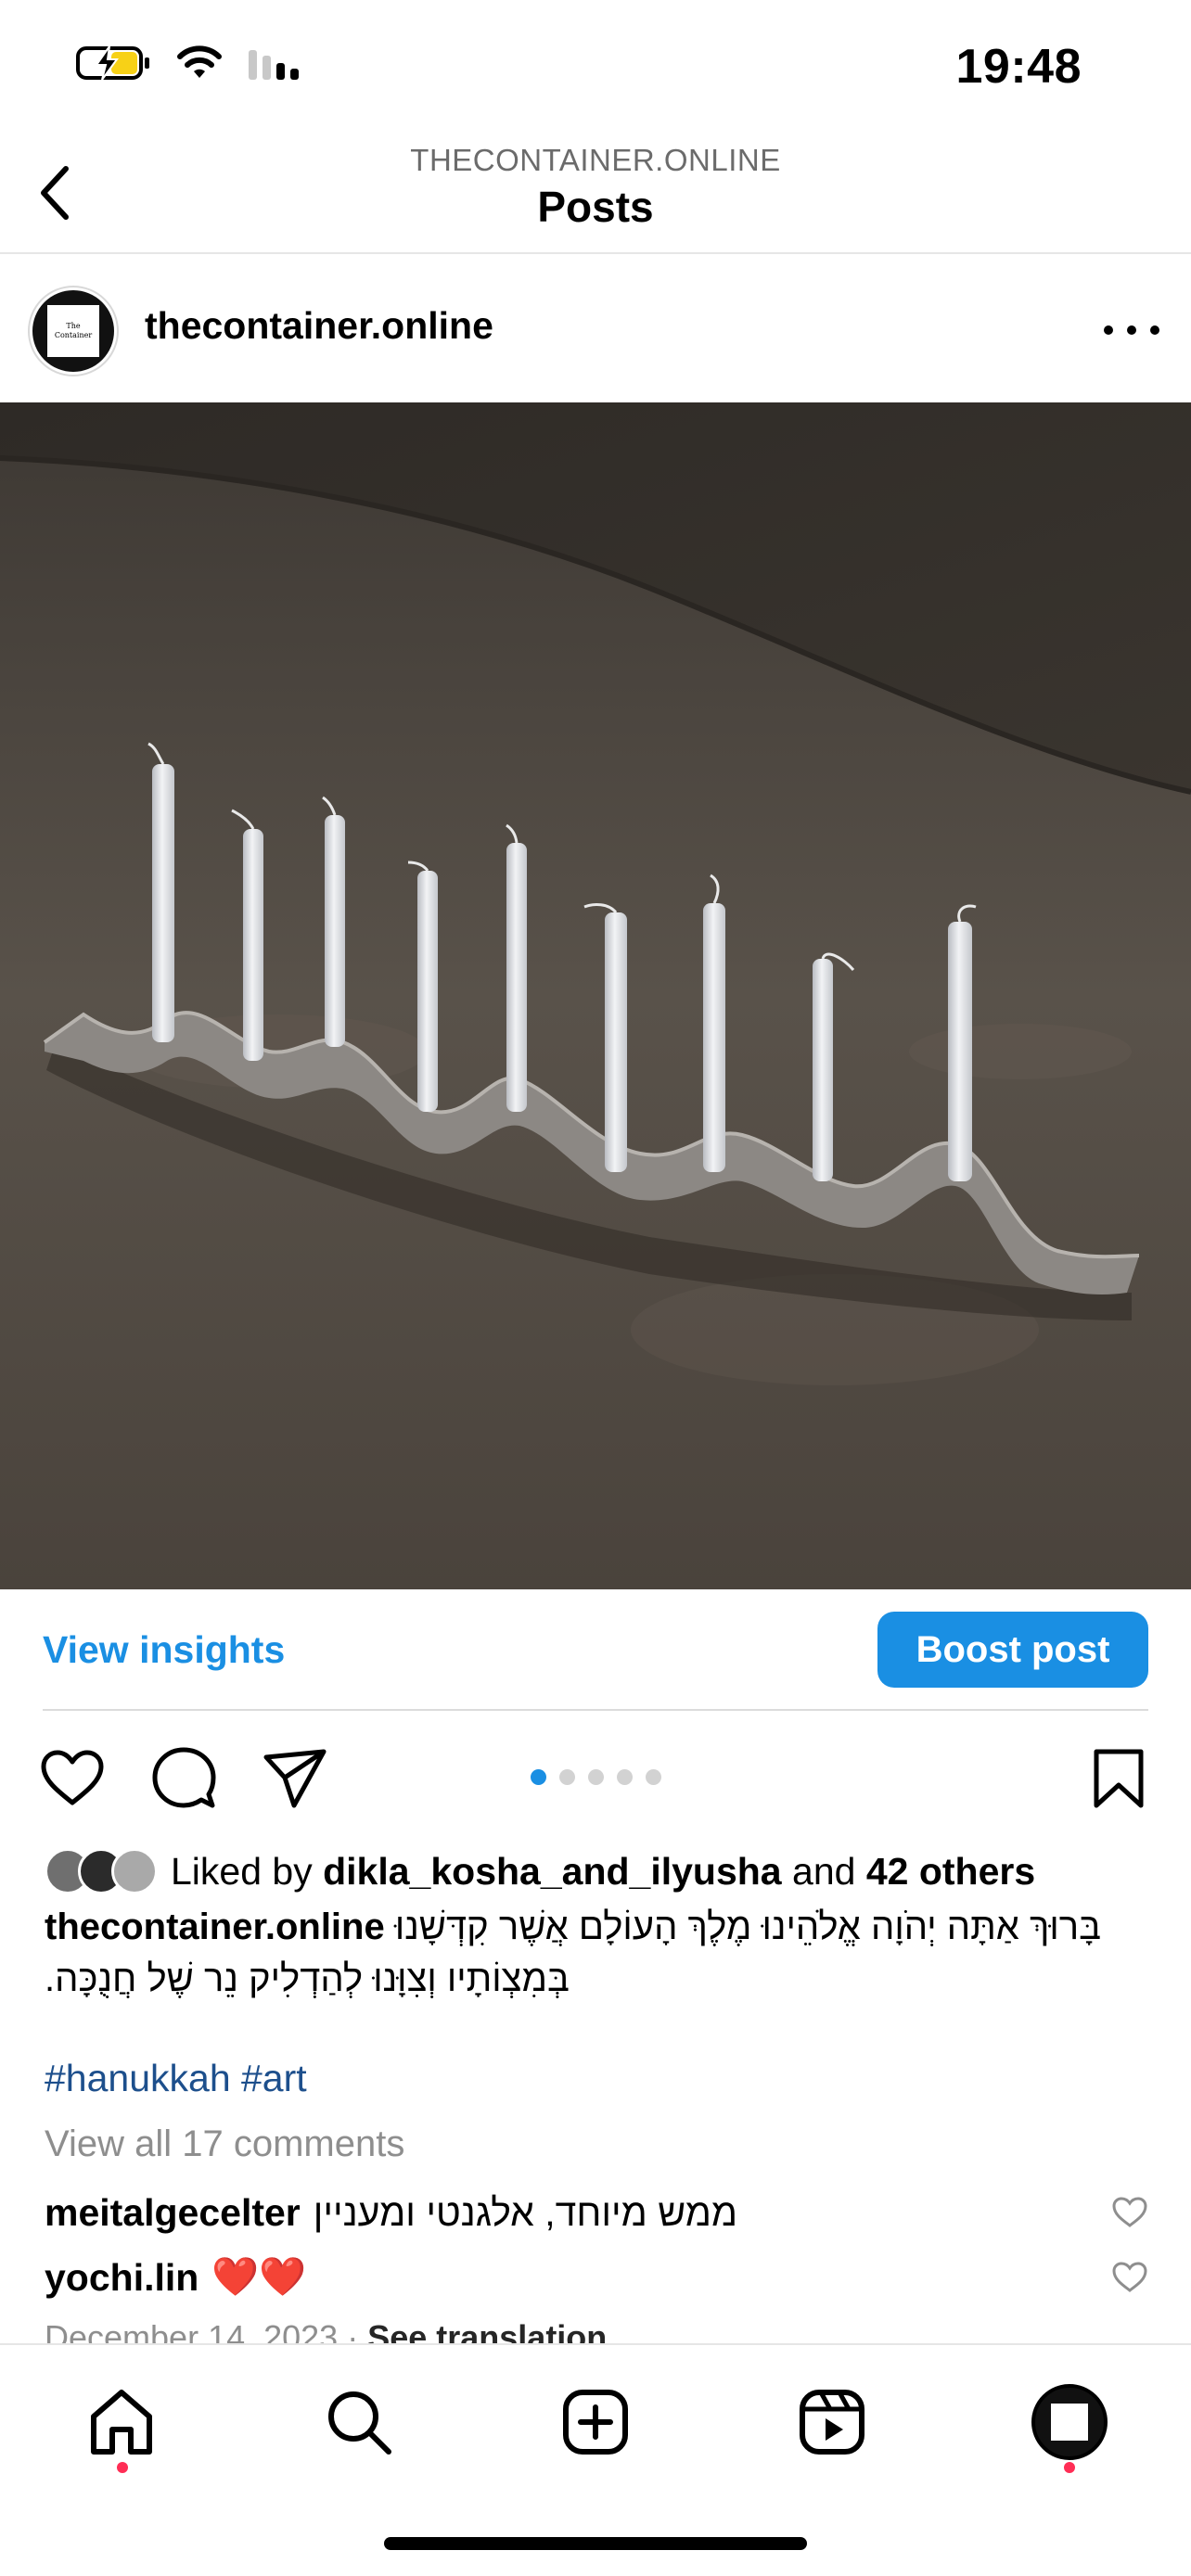 This screenshot has height=2576, width=1191. Describe the element at coordinates (319, 326) in the screenshot. I see `post-username: thecontainer.online` at that location.